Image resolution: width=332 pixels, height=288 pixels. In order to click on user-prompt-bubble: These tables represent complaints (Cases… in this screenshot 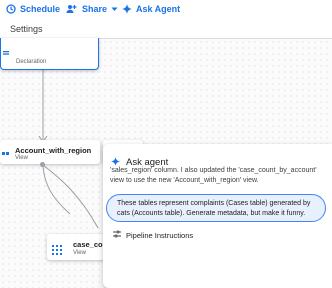, I will do `click(216, 208)`.